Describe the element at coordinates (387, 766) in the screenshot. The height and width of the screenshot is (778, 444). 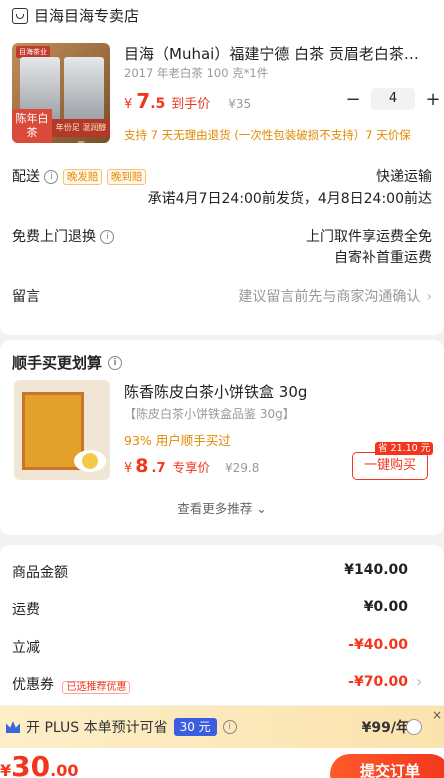
I see `submit-order-button: 提交订单` at that location.